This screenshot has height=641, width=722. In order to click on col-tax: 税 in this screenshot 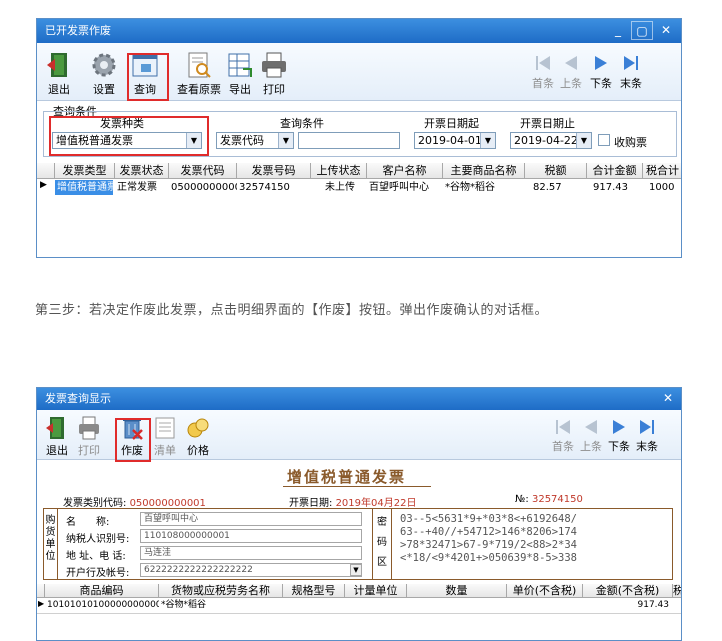, I will do `click(677, 591)`.